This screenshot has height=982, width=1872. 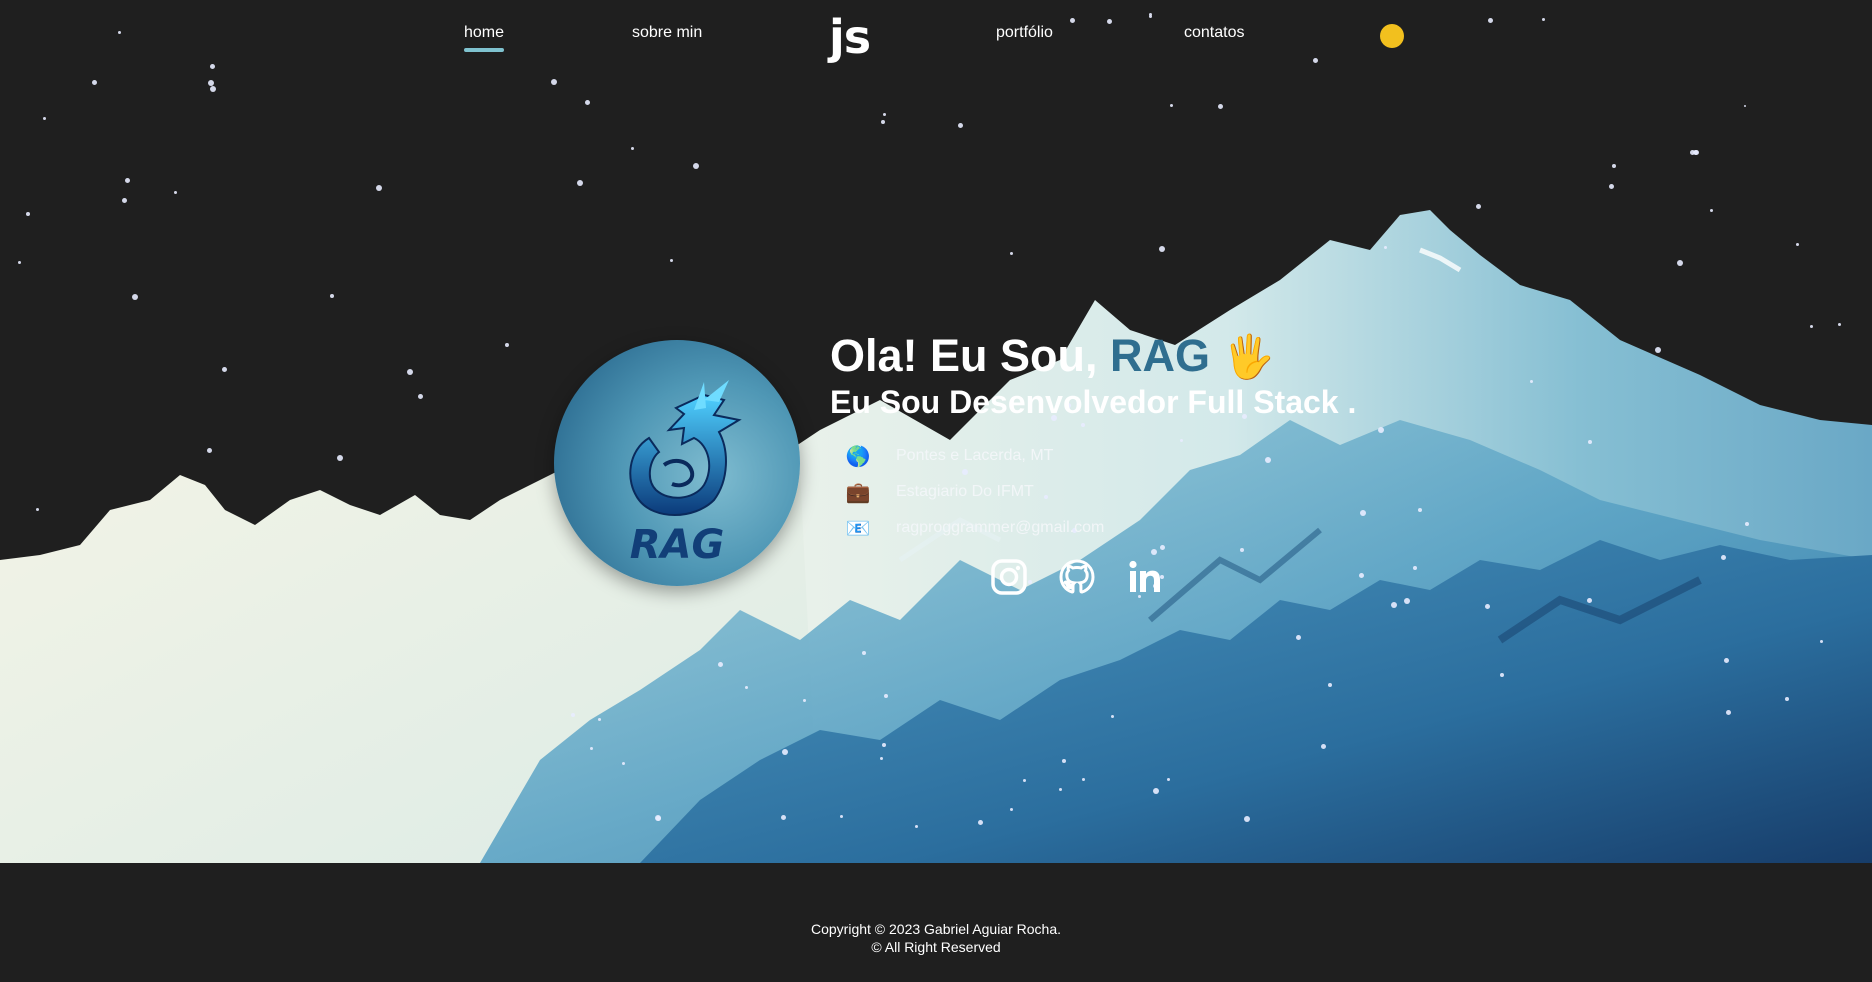 What do you see at coordinates (974, 528) in the screenshot?
I see `info-email: 📧 ragproggrammer@gmail.com` at bounding box center [974, 528].